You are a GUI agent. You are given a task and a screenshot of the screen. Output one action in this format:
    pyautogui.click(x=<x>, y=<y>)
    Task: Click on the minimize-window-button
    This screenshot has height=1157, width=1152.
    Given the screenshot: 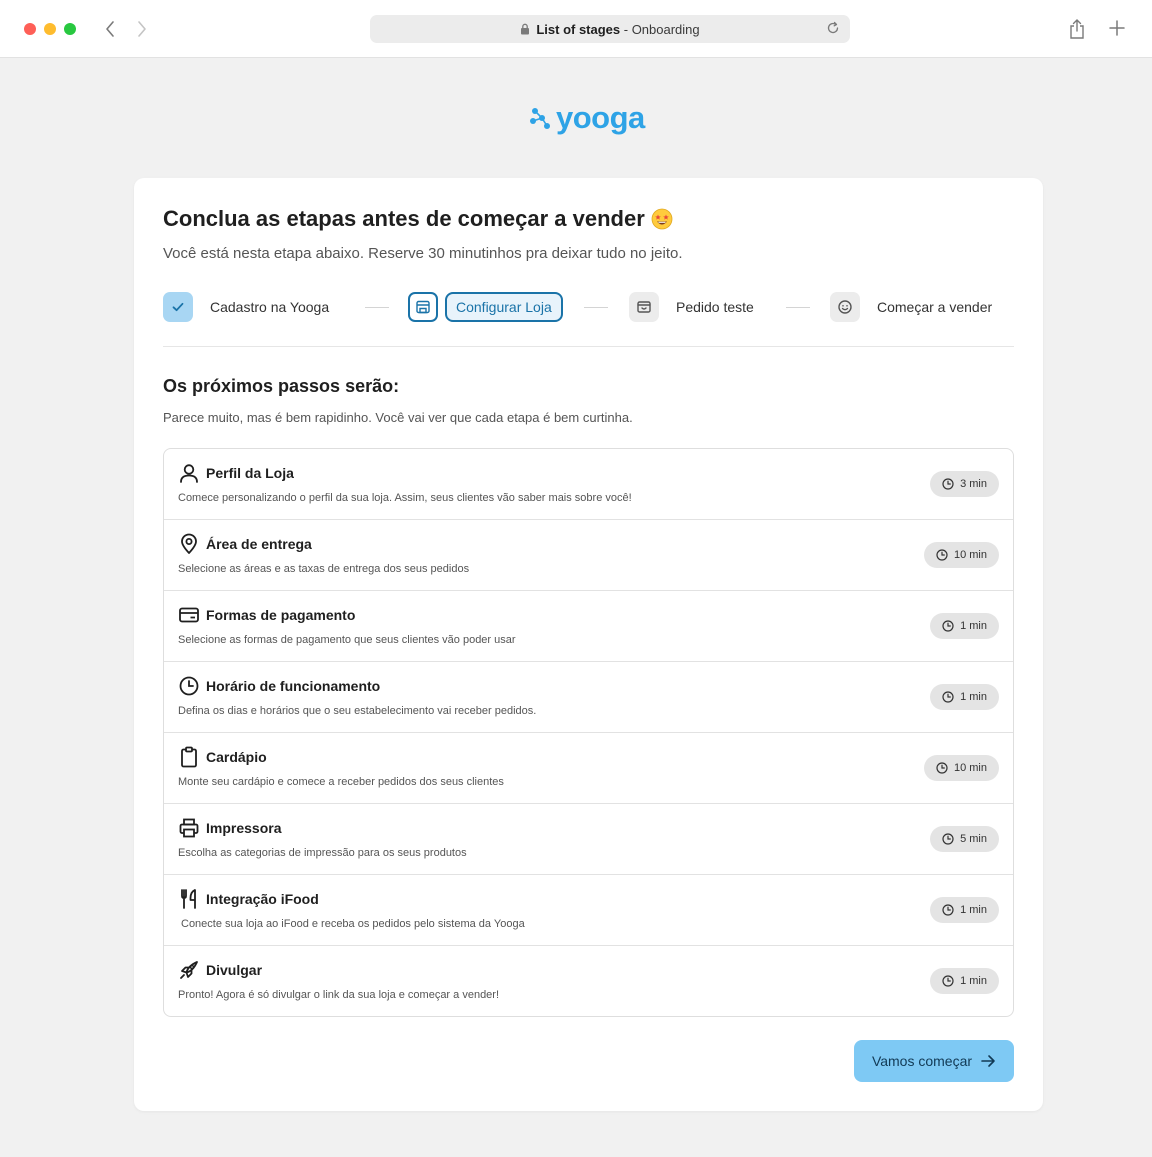 What is the action you would take?
    pyautogui.click(x=50, y=29)
    